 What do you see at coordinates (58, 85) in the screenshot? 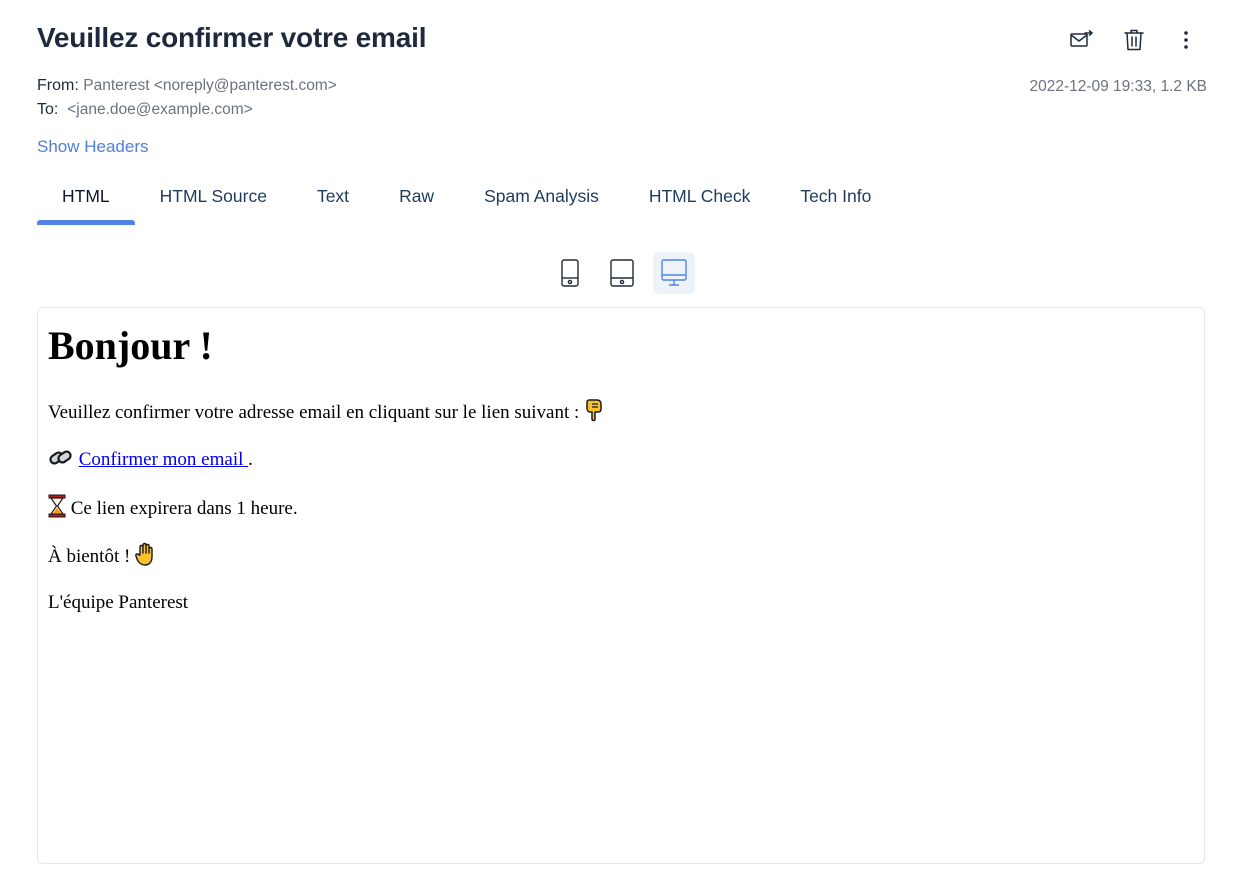
I see `from-label: From:` at bounding box center [58, 85].